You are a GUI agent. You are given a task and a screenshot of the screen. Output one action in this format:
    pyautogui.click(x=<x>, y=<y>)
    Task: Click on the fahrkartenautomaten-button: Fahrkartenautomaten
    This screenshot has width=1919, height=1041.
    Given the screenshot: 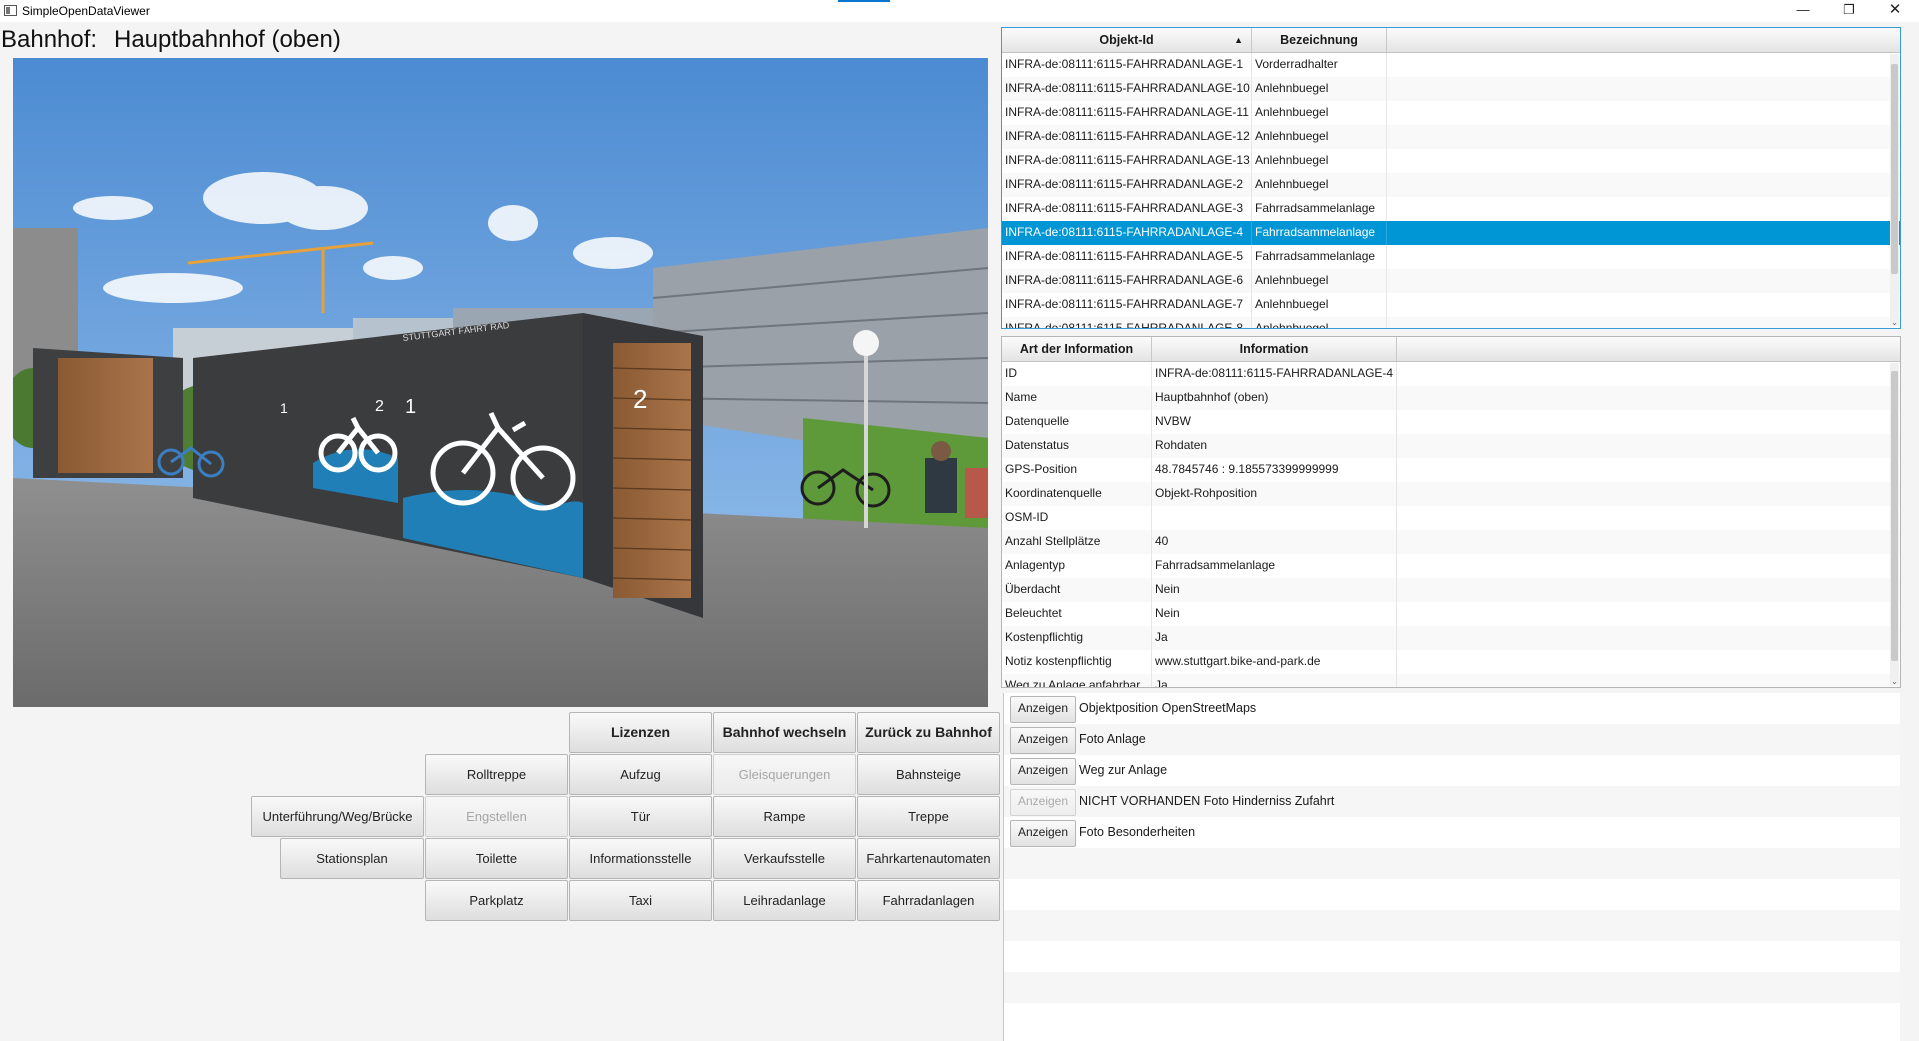 What is the action you would take?
    pyautogui.click(x=928, y=858)
    